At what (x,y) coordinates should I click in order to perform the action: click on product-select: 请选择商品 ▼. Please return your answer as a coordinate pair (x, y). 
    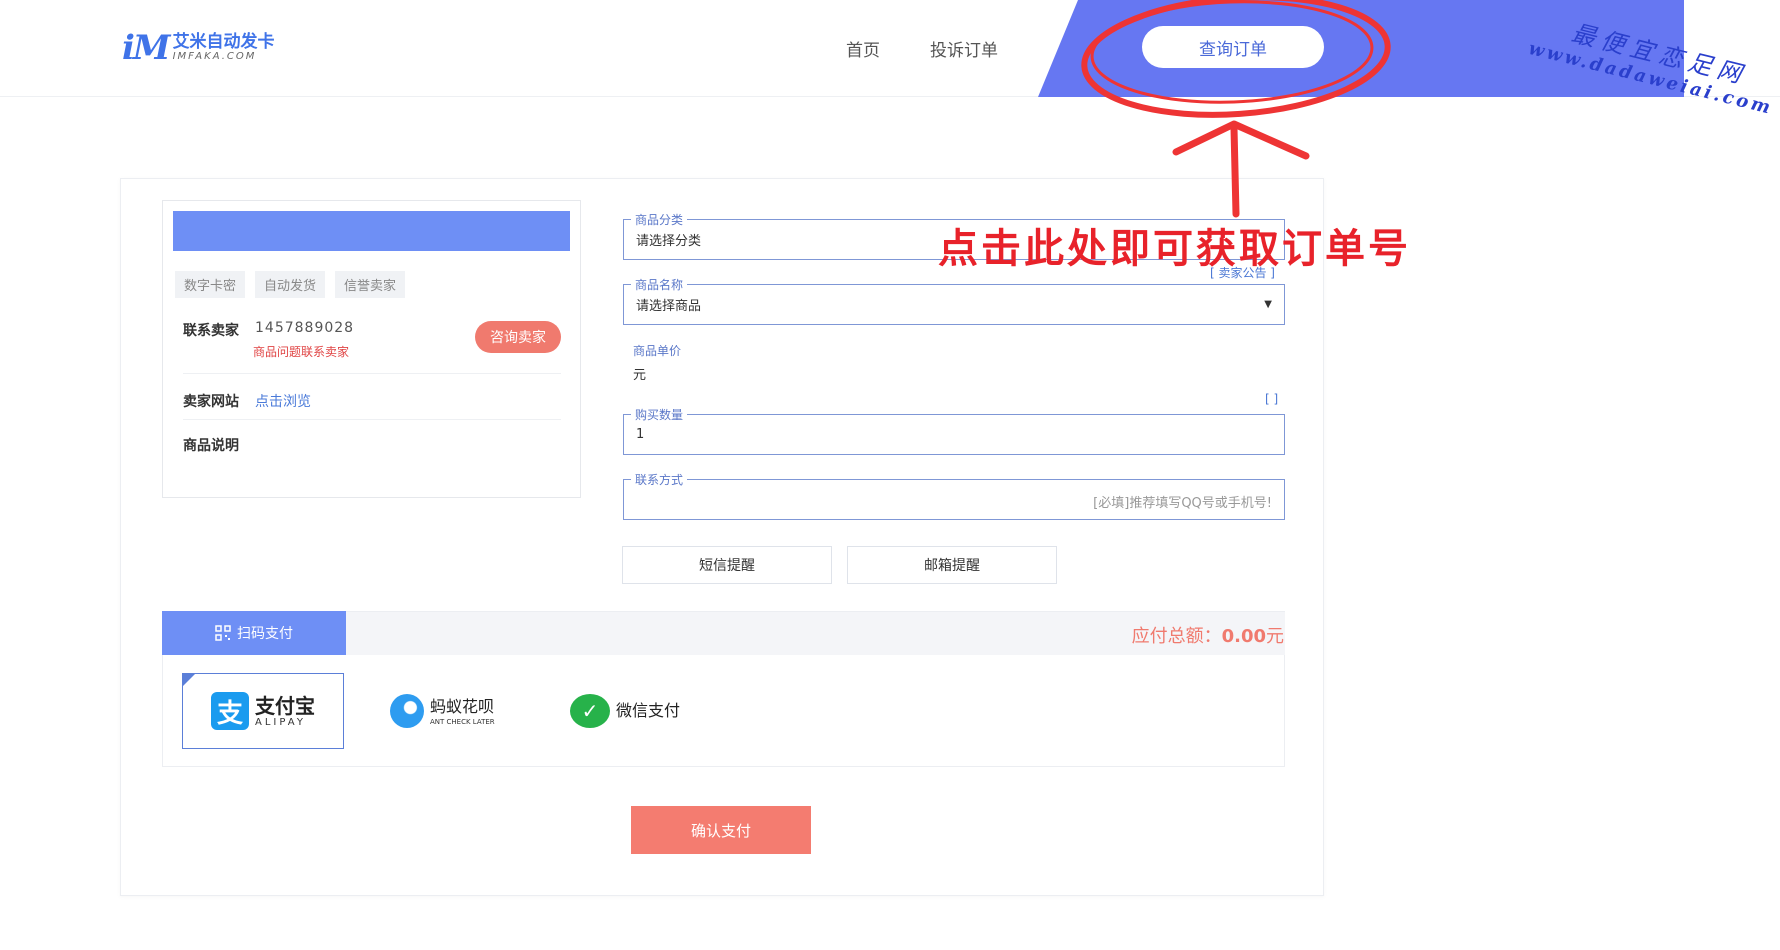
    Looking at the image, I should click on (954, 304).